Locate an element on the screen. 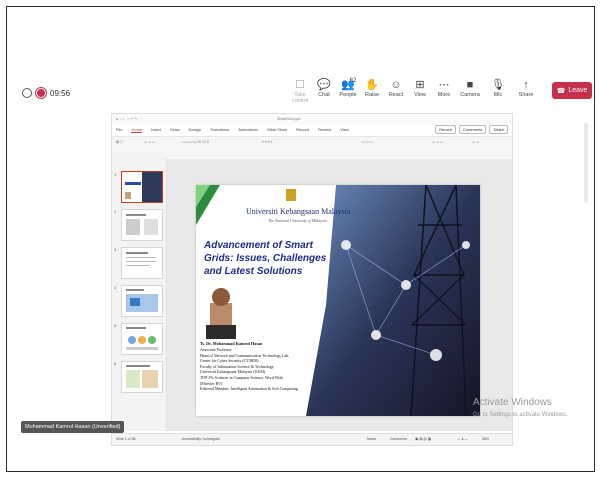 The height and width of the screenshot is (481, 603). recording-indicator: 09:56 is located at coordinates (46, 93).